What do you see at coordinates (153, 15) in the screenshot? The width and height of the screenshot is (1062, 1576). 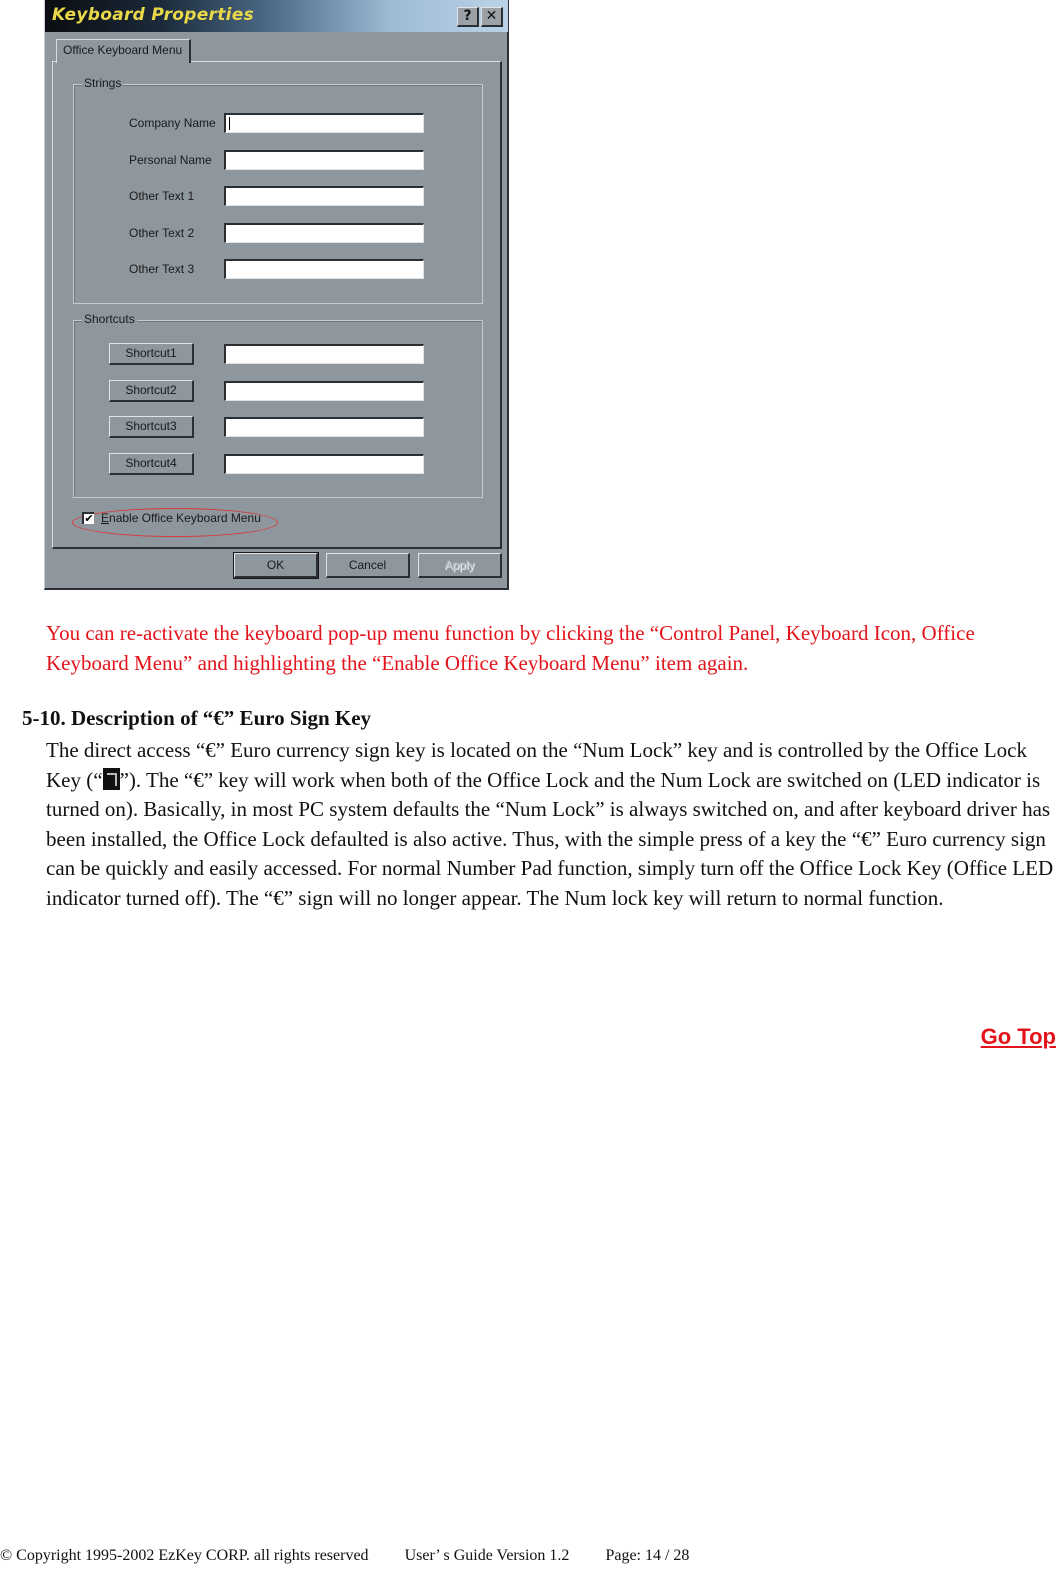 I see `dialog-title: Keyboard Properties` at bounding box center [153, 15].